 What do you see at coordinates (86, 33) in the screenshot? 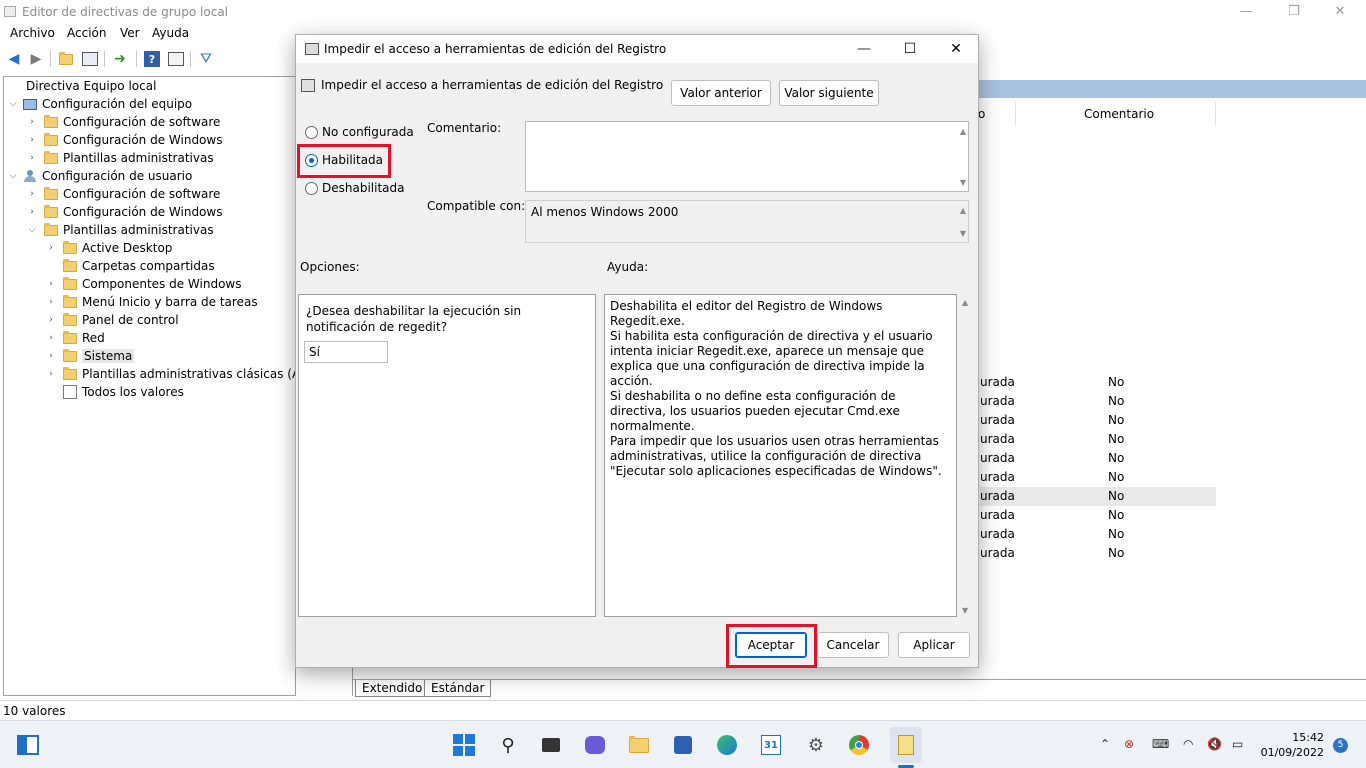
I see `menu-accion: Acción` at bounding box center [86, 33].